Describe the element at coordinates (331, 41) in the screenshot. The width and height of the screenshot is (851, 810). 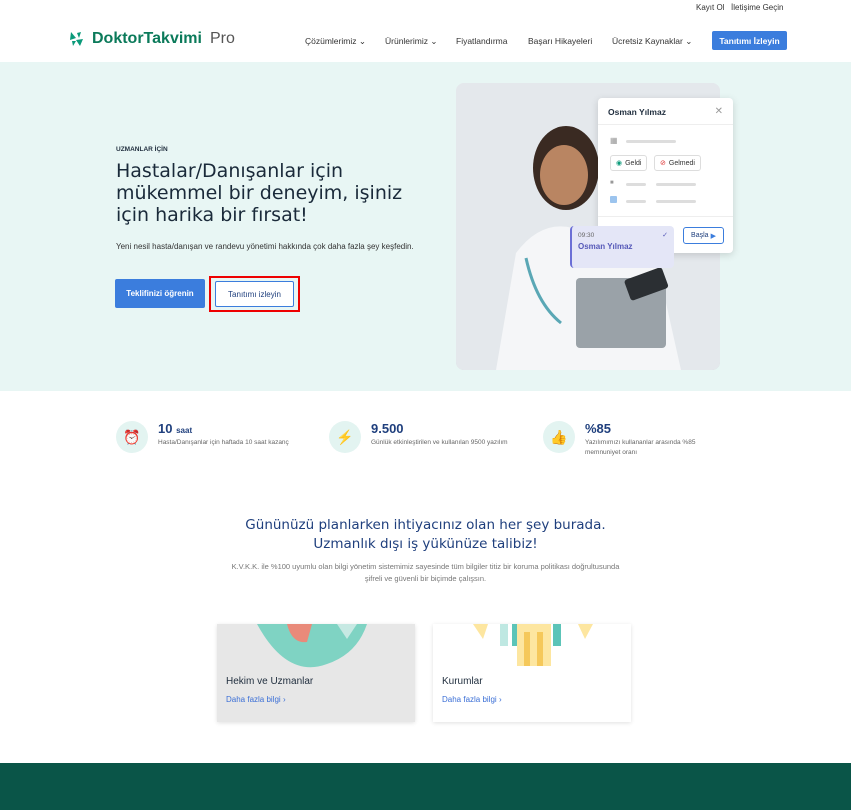
I see `nav-solutions-label: Çözümlerimiz` at that location.